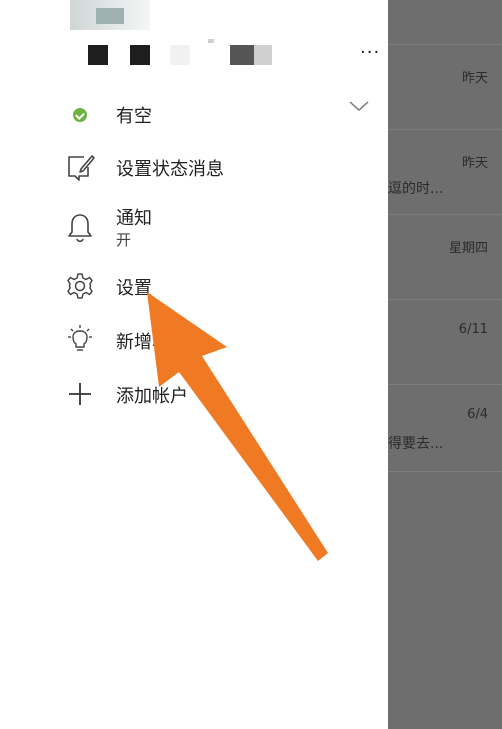  Describe the element at coordinates (152, 342) in the screenshot. I see `whats-new-label: 新增功能` at that location.